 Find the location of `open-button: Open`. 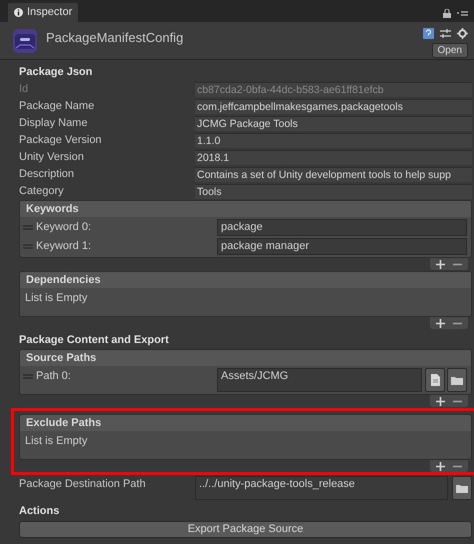

open-button: Open is located at coordinates (450, 50).